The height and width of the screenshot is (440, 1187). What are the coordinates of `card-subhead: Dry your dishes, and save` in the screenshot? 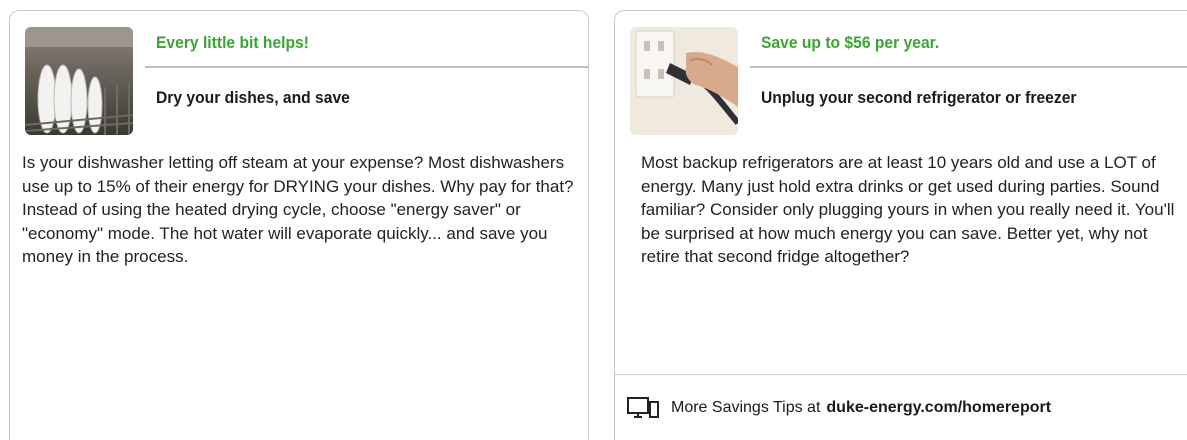 It's located at (253, 97).